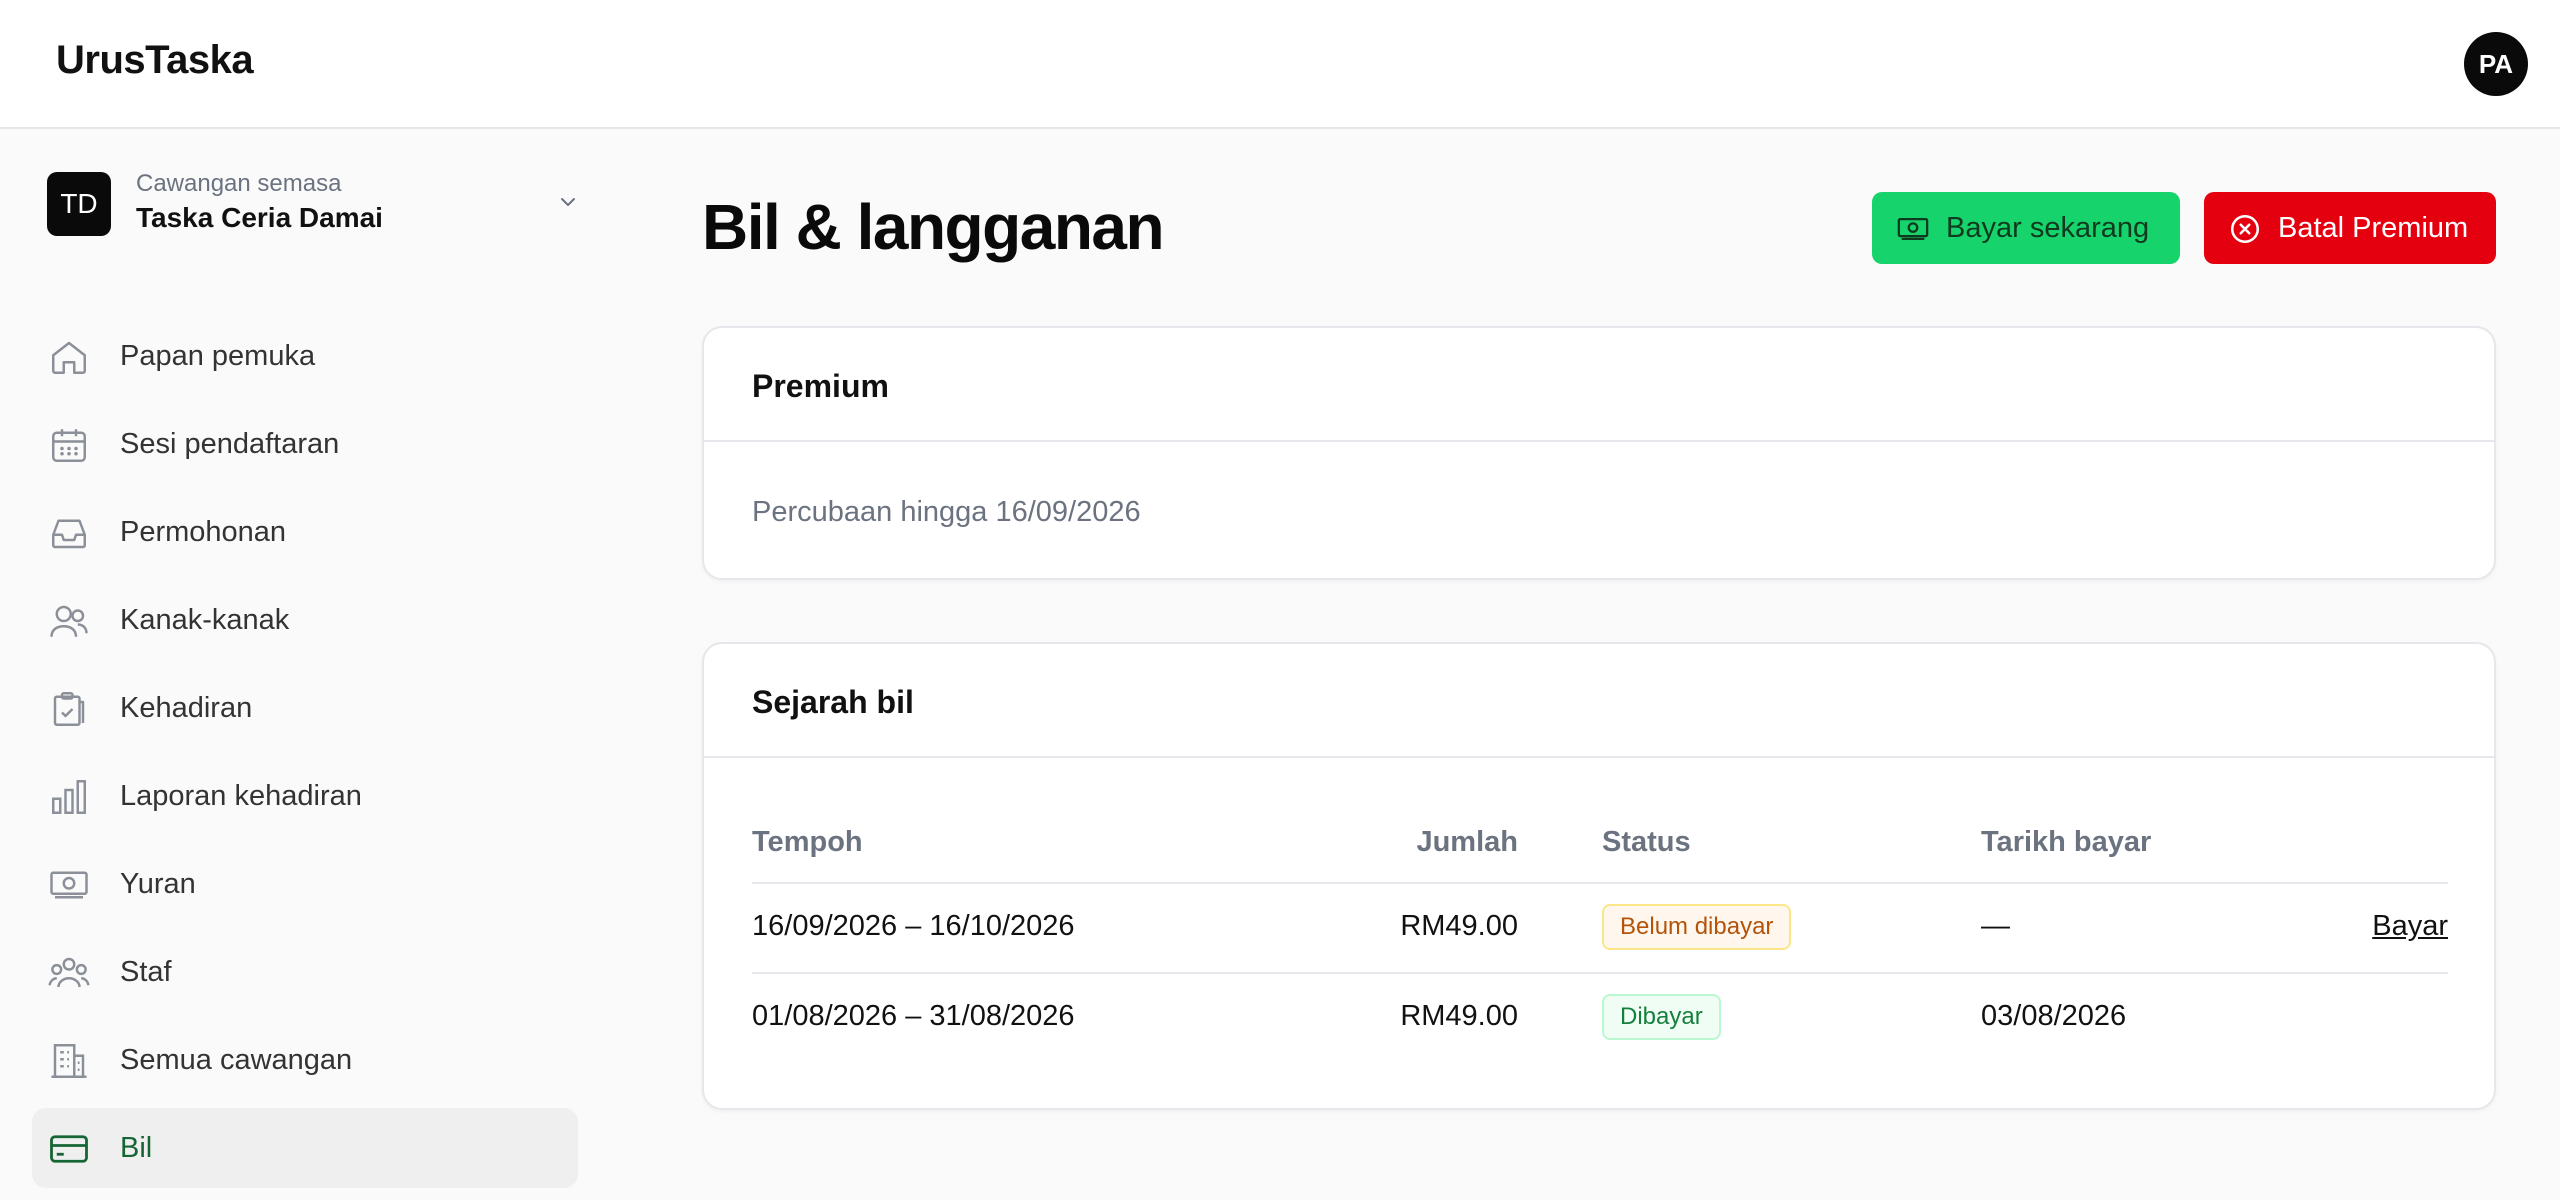 This screenshot has width=2560, height=1200. I want to click on sidebar-item-attendance: Kehadiran, so click(305, 708).